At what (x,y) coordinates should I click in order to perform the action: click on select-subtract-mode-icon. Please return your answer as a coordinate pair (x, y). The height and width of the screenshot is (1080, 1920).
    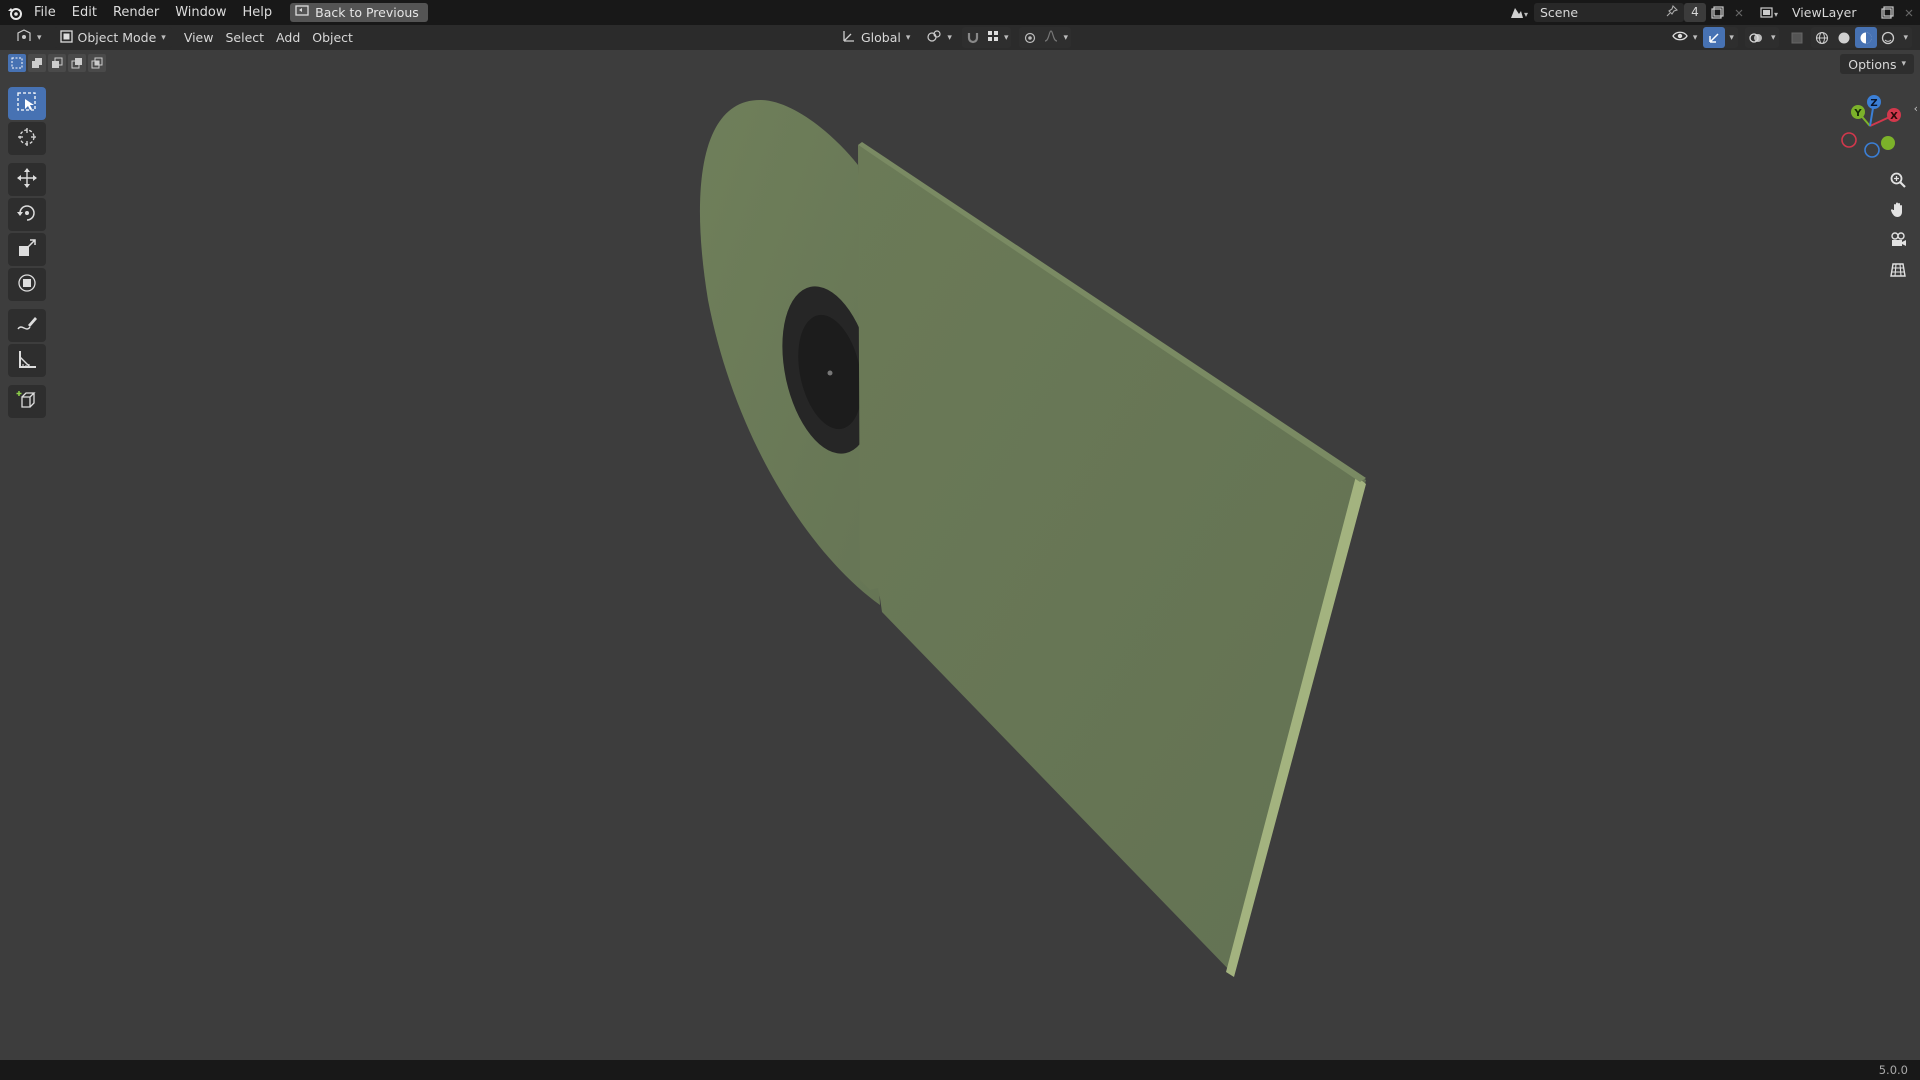
    Looking at the image, I should click on (57, 63).